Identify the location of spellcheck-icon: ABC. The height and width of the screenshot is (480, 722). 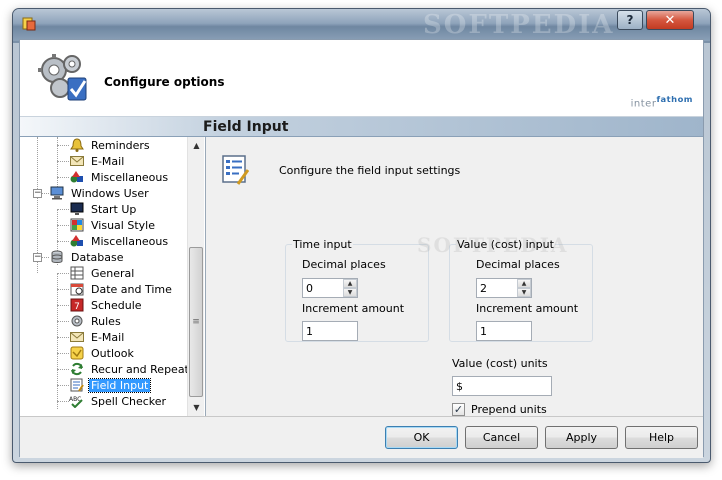
(77, 401).